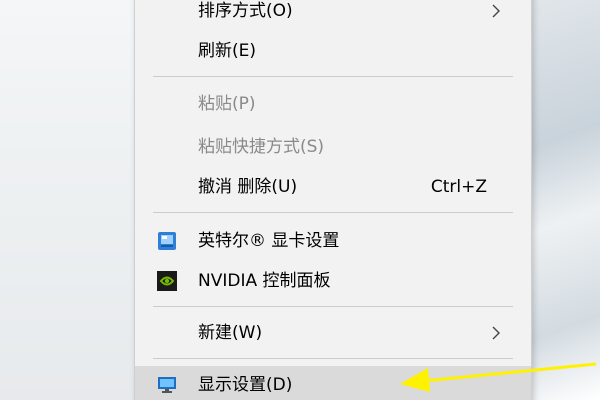  I want to click on menu-item-intel-graphics: 英特尔® 显卡设置, so click(333, 241).